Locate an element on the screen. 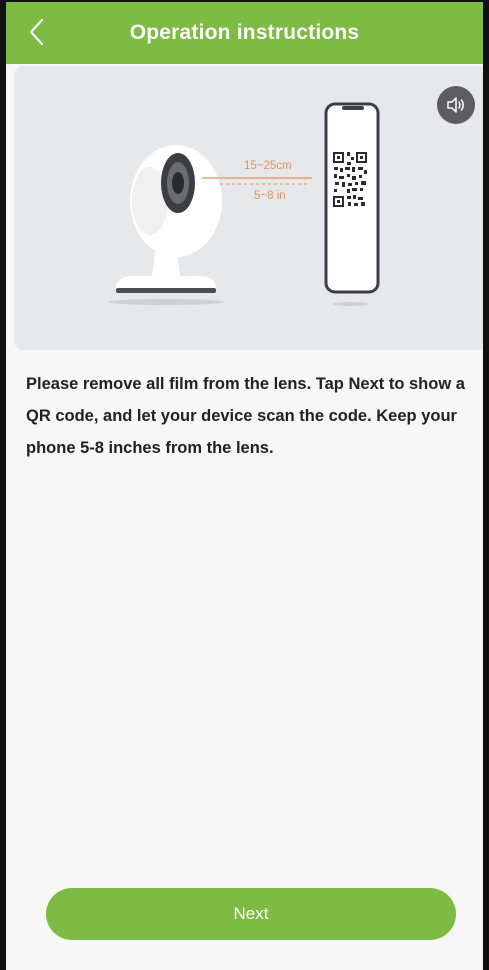 The image size is (489, 970). header-bar: Operation instructions is located at coordinates (244, 33).